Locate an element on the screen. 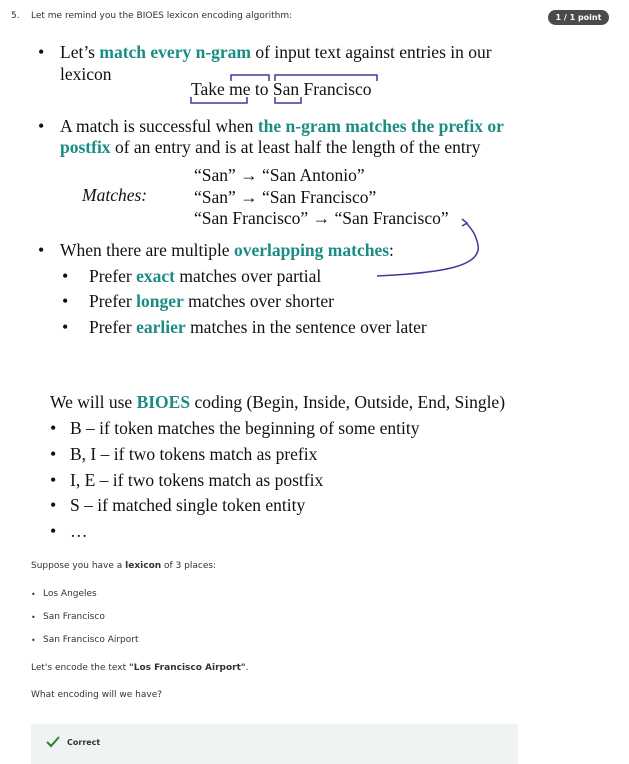 The height and width of the screenshot is (764, 629). bold-text: lexicon is located at coordinates (143, 566).